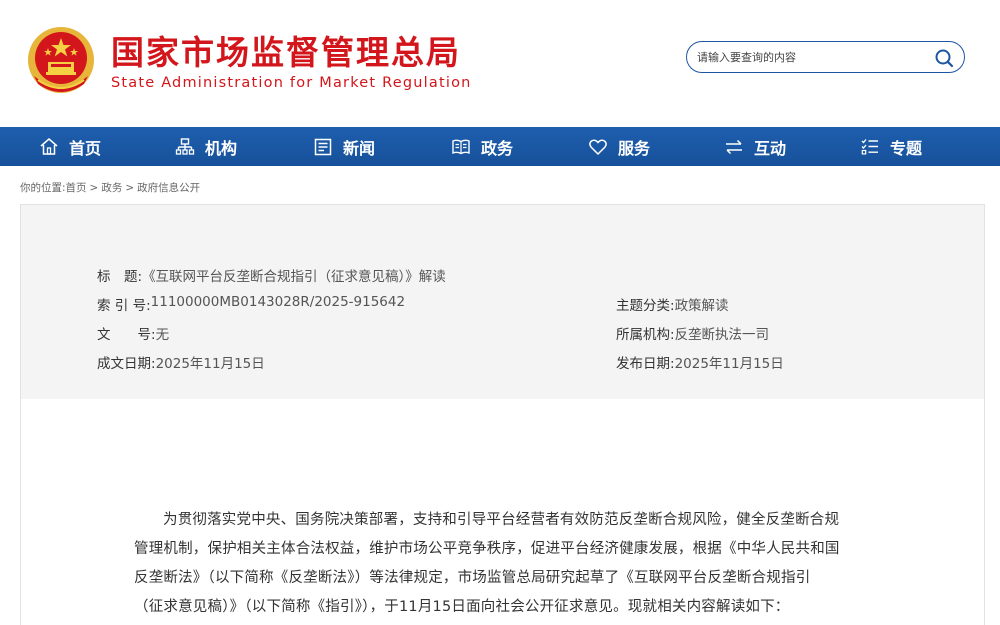  What do you see at coordinates (734, 147) in the screenshot?
I see `exchange-icon` at bounding box center [734, 147].